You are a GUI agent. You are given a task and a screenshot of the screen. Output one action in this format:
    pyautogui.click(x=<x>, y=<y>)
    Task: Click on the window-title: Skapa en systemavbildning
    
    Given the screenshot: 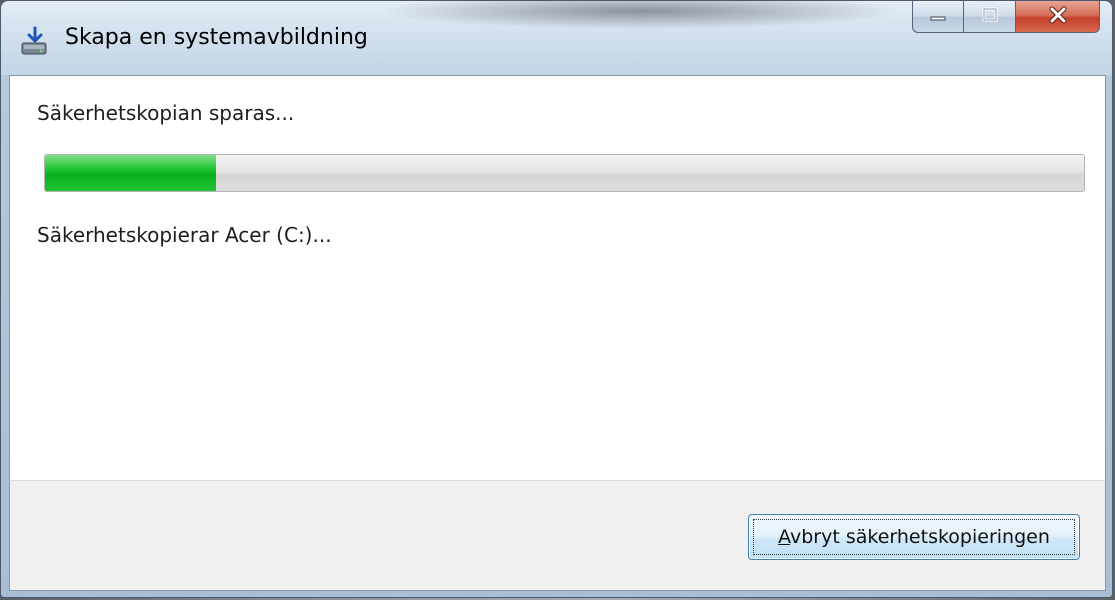 What is the action you would take?
    pyautogui.click(x=216, y=37)
    